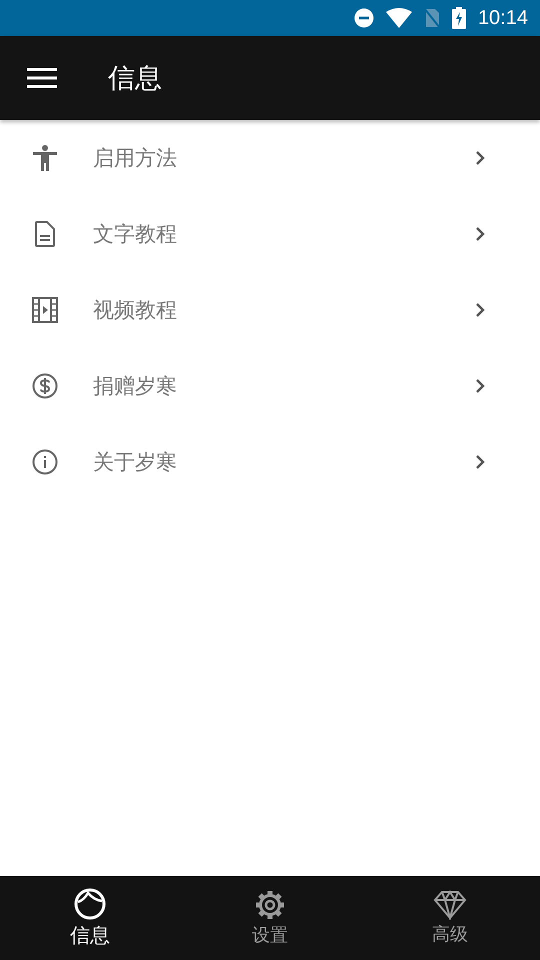  I want to click on nav-tab: 信息, so click(90, 918).